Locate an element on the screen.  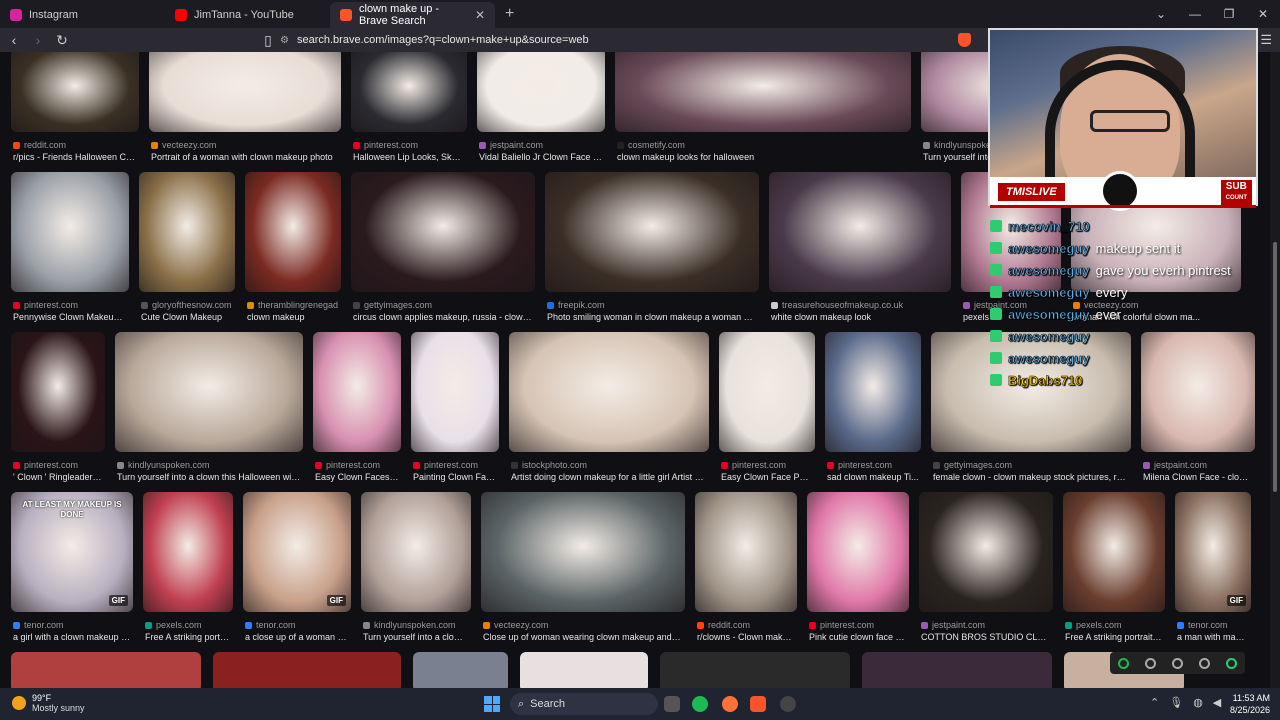
weather-widget: 99°F Mostly sunny is located at coordinates (48, 703).